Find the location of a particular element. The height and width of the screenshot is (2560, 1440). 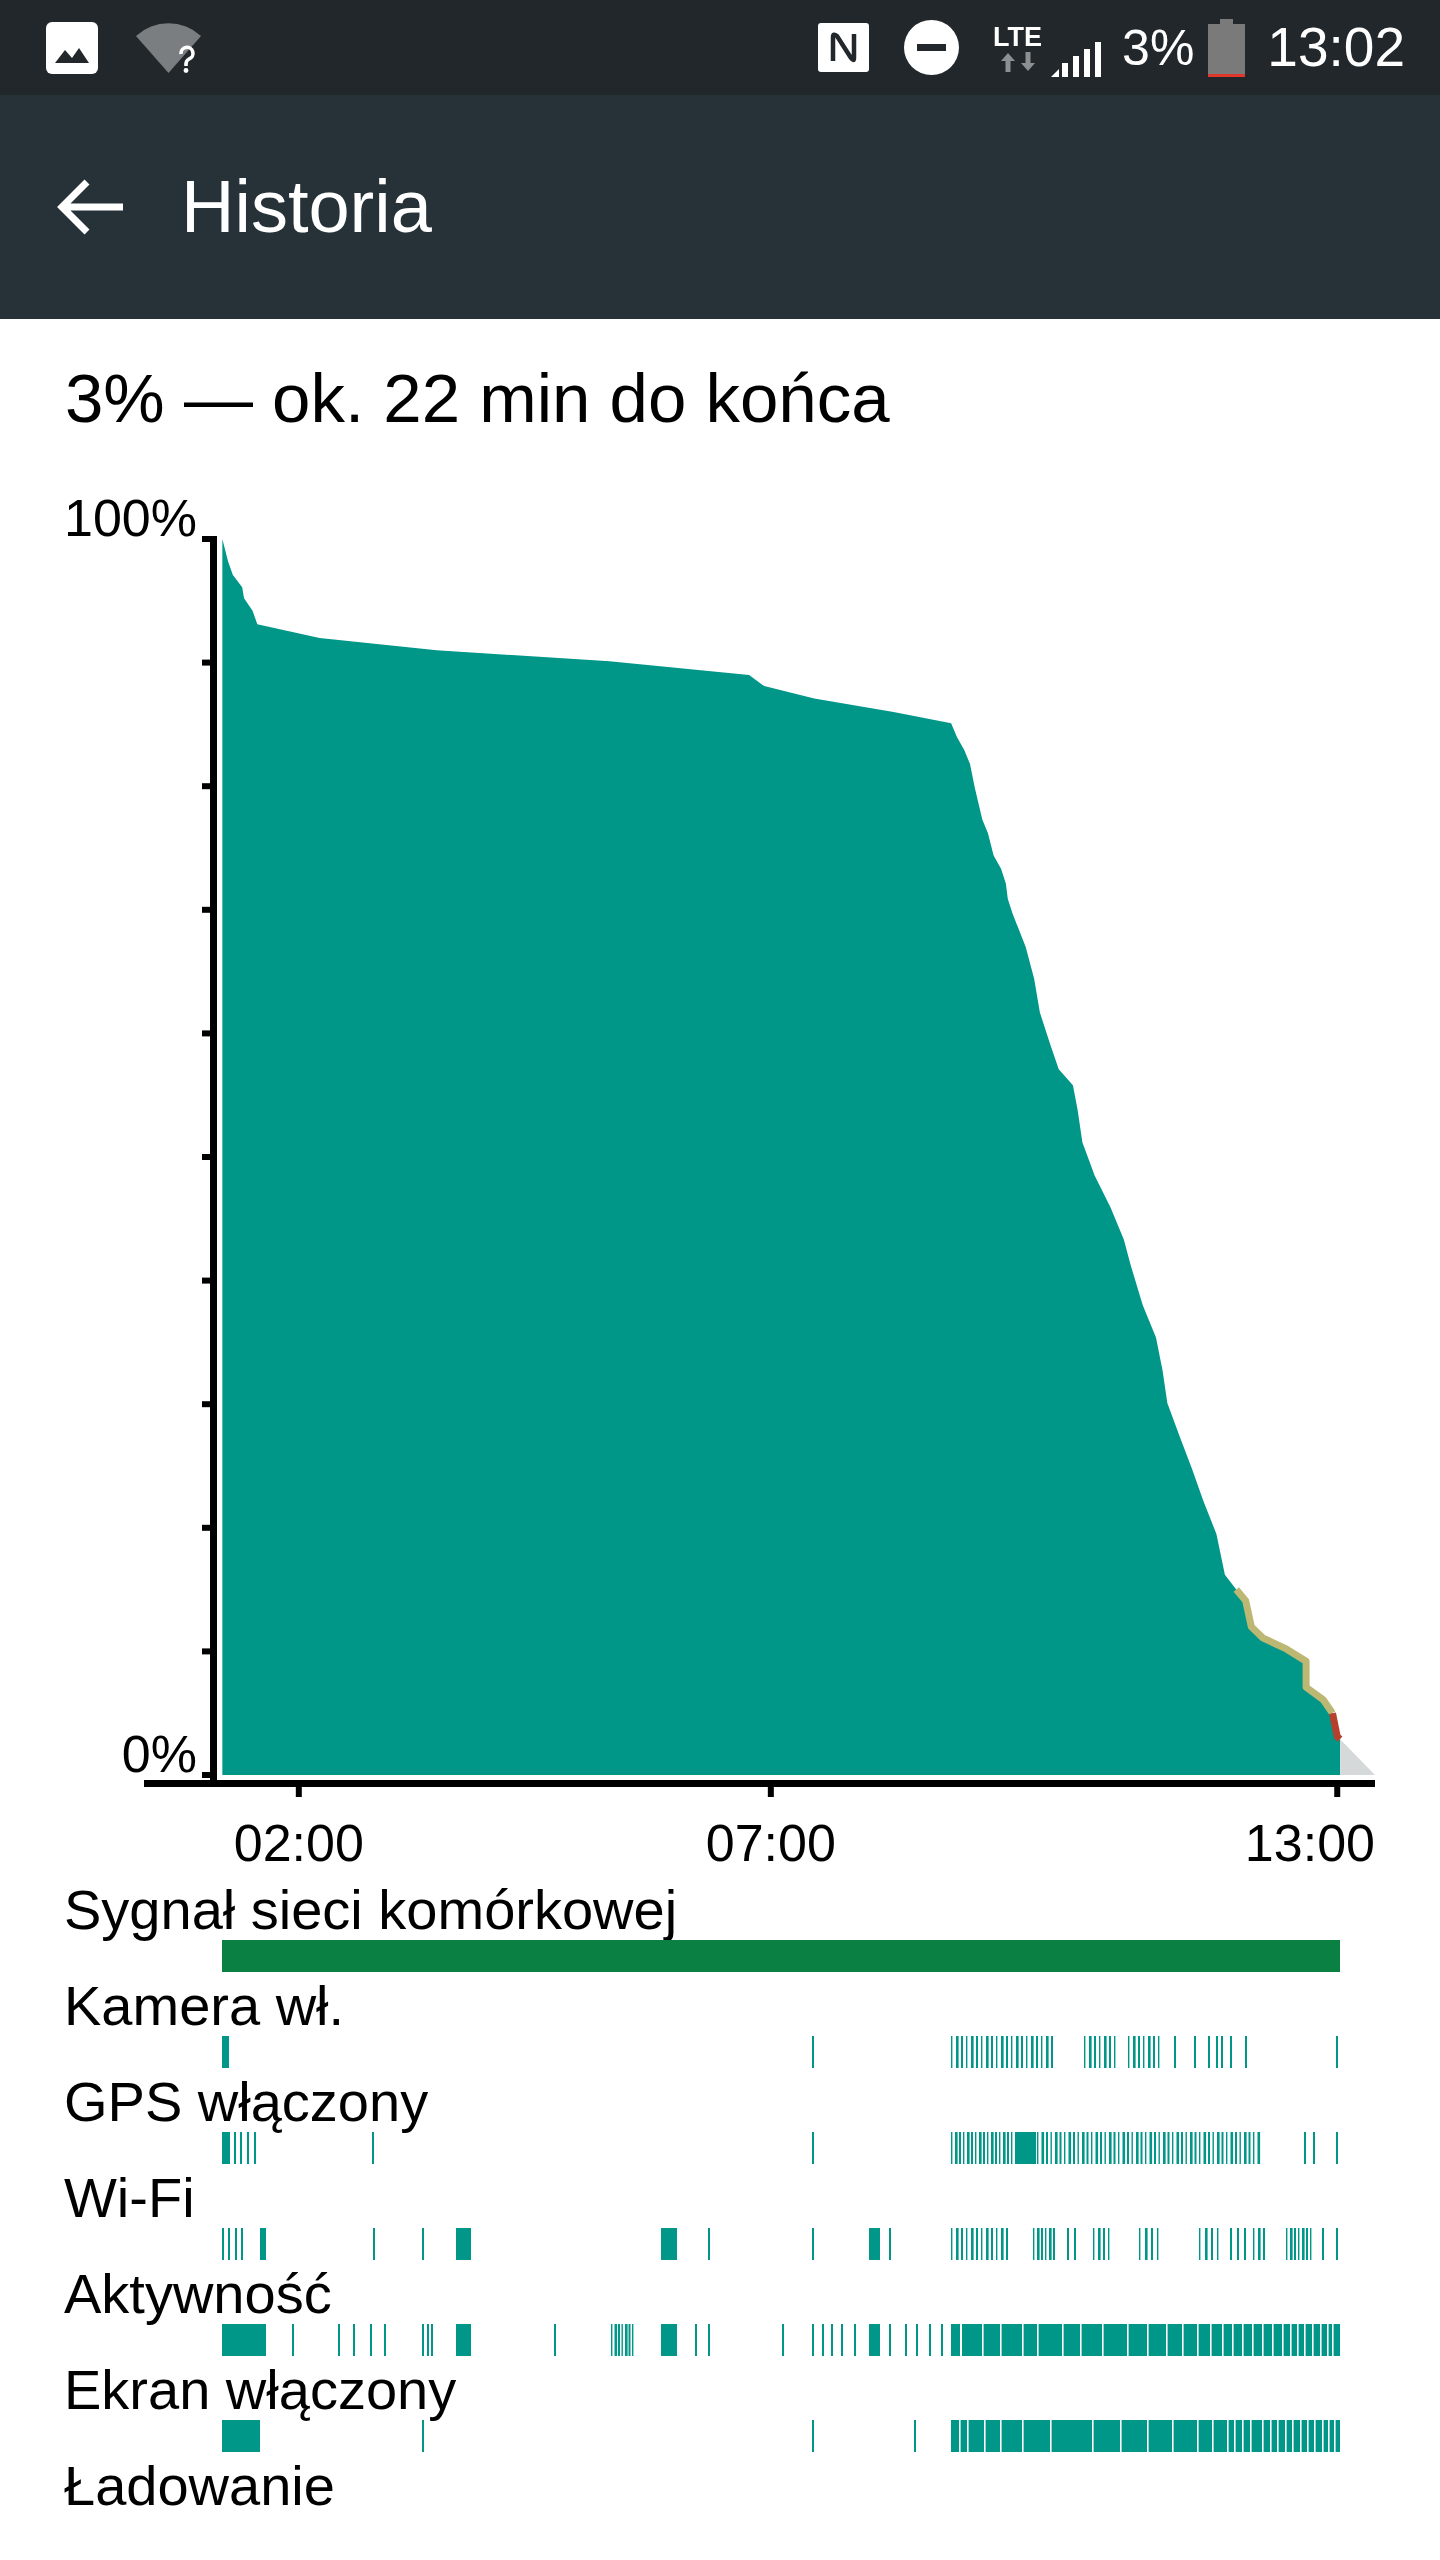

y-axis-label: 100% is located at coordinates (130, 518).